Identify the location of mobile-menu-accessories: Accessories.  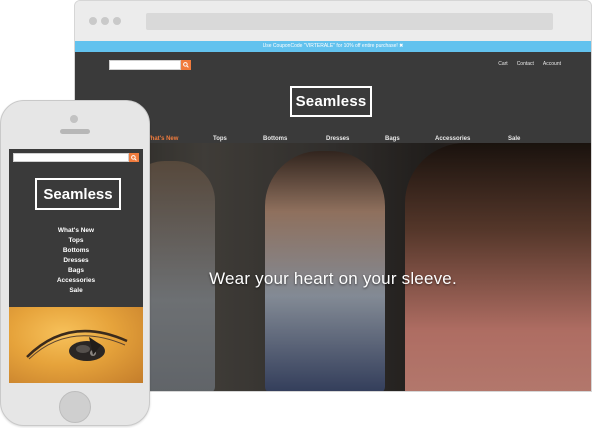
(76, 281).